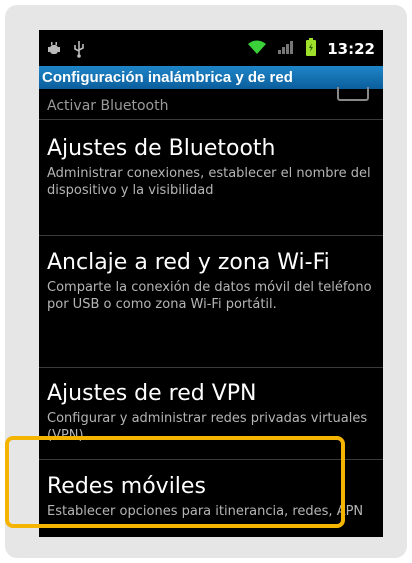 The image size is (412, 563). Describe the element at coordinates (161, 148) in the screenshot. I see `list-item-title: Ajustes de Bluetooth` at that location.